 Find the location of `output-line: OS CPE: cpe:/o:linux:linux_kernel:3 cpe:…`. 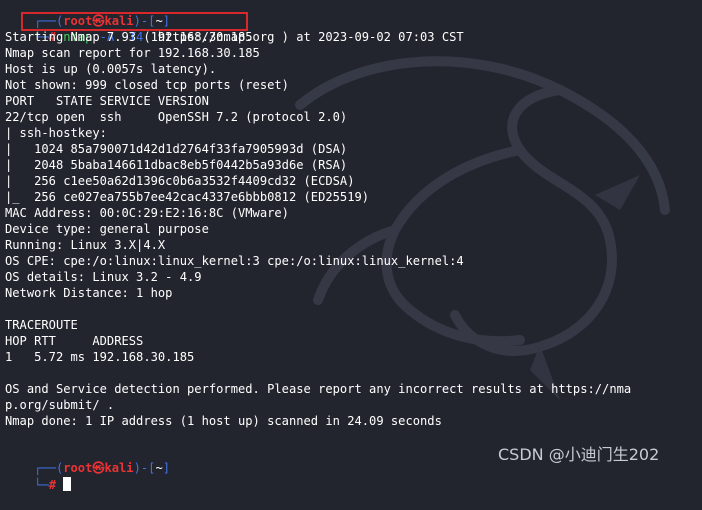

output-line: OS CPE: cpe:/o:linux:linux_kernel:3 cpe:… is located at coordinates (234, 261).